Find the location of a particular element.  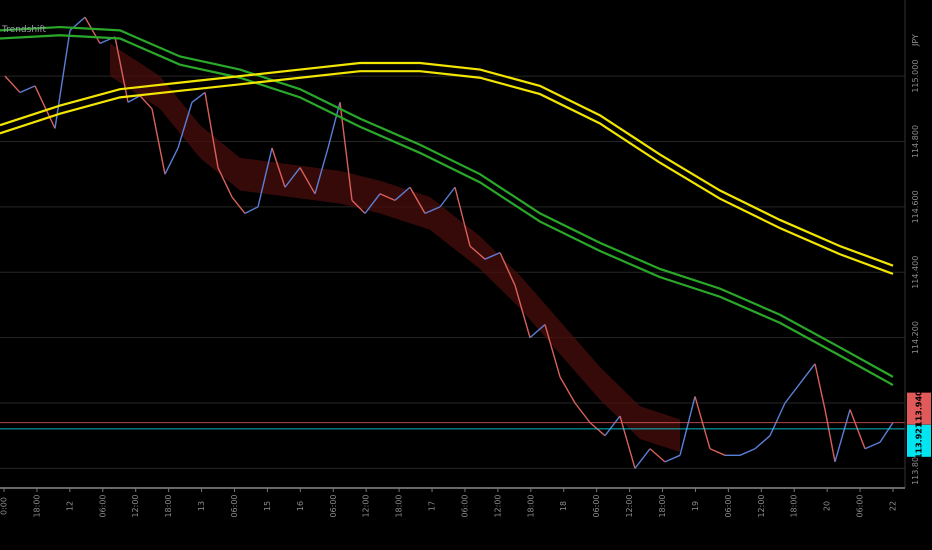

y-tick-label: 115.000 is located at coordinates (915, 76).